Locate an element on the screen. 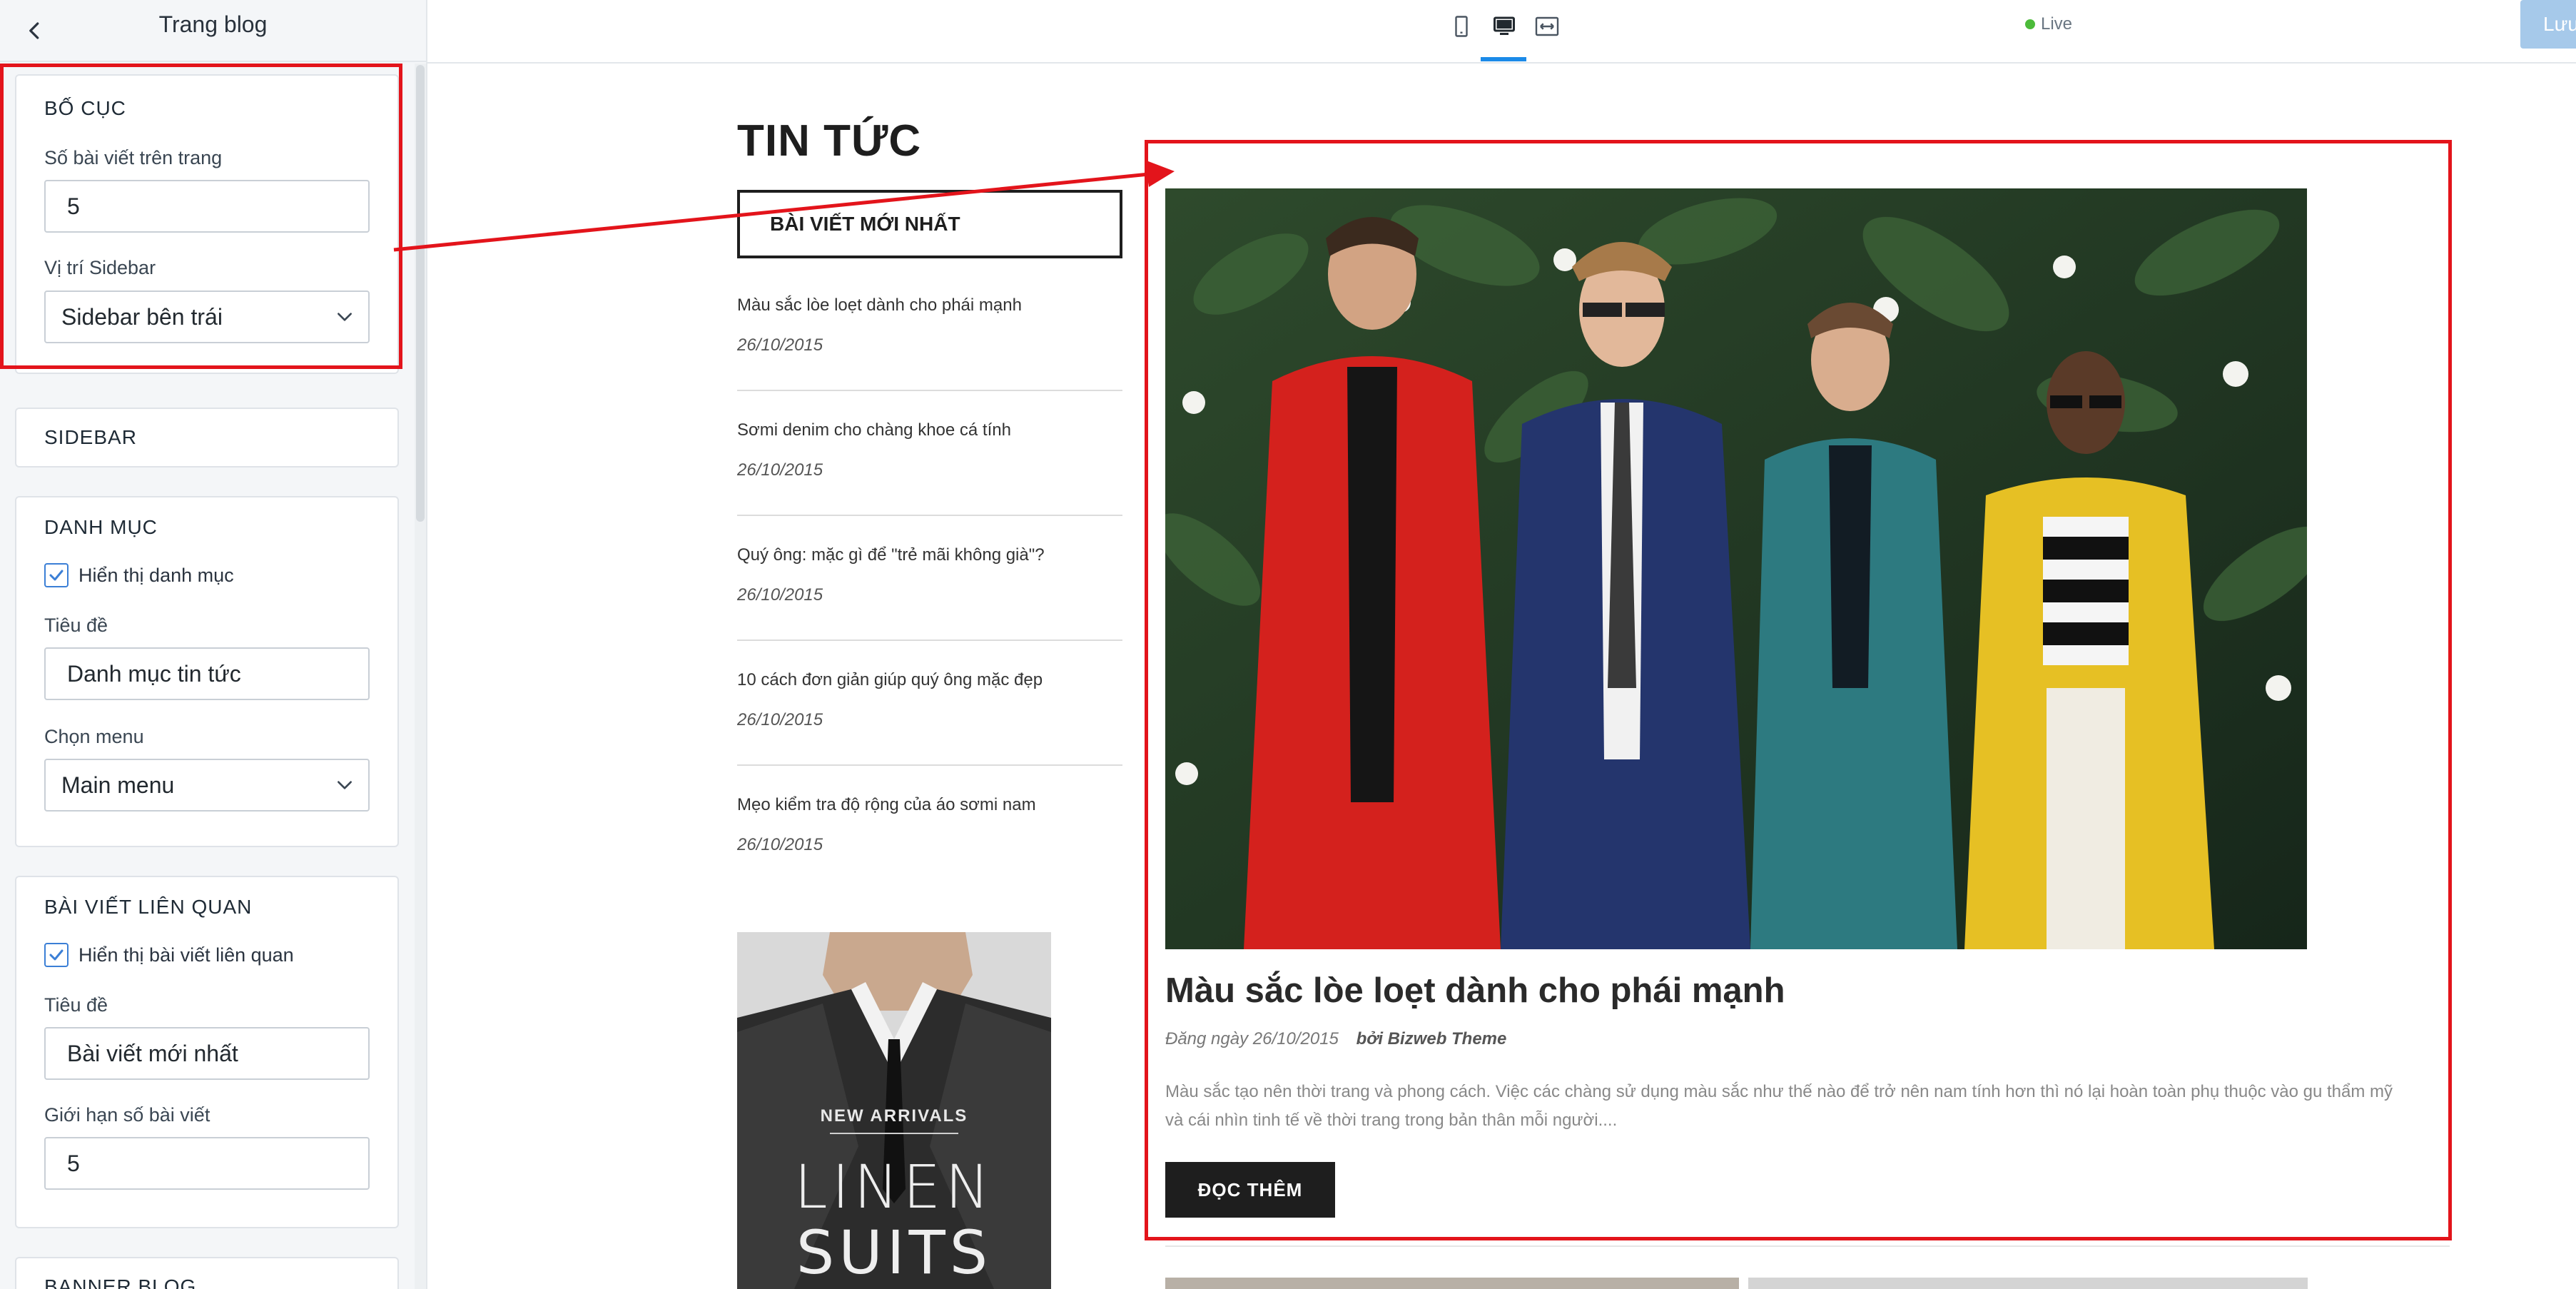 This screenshot has width=2576, height=1289. panel-header: Trang blog is located at coordinates (213, 31).